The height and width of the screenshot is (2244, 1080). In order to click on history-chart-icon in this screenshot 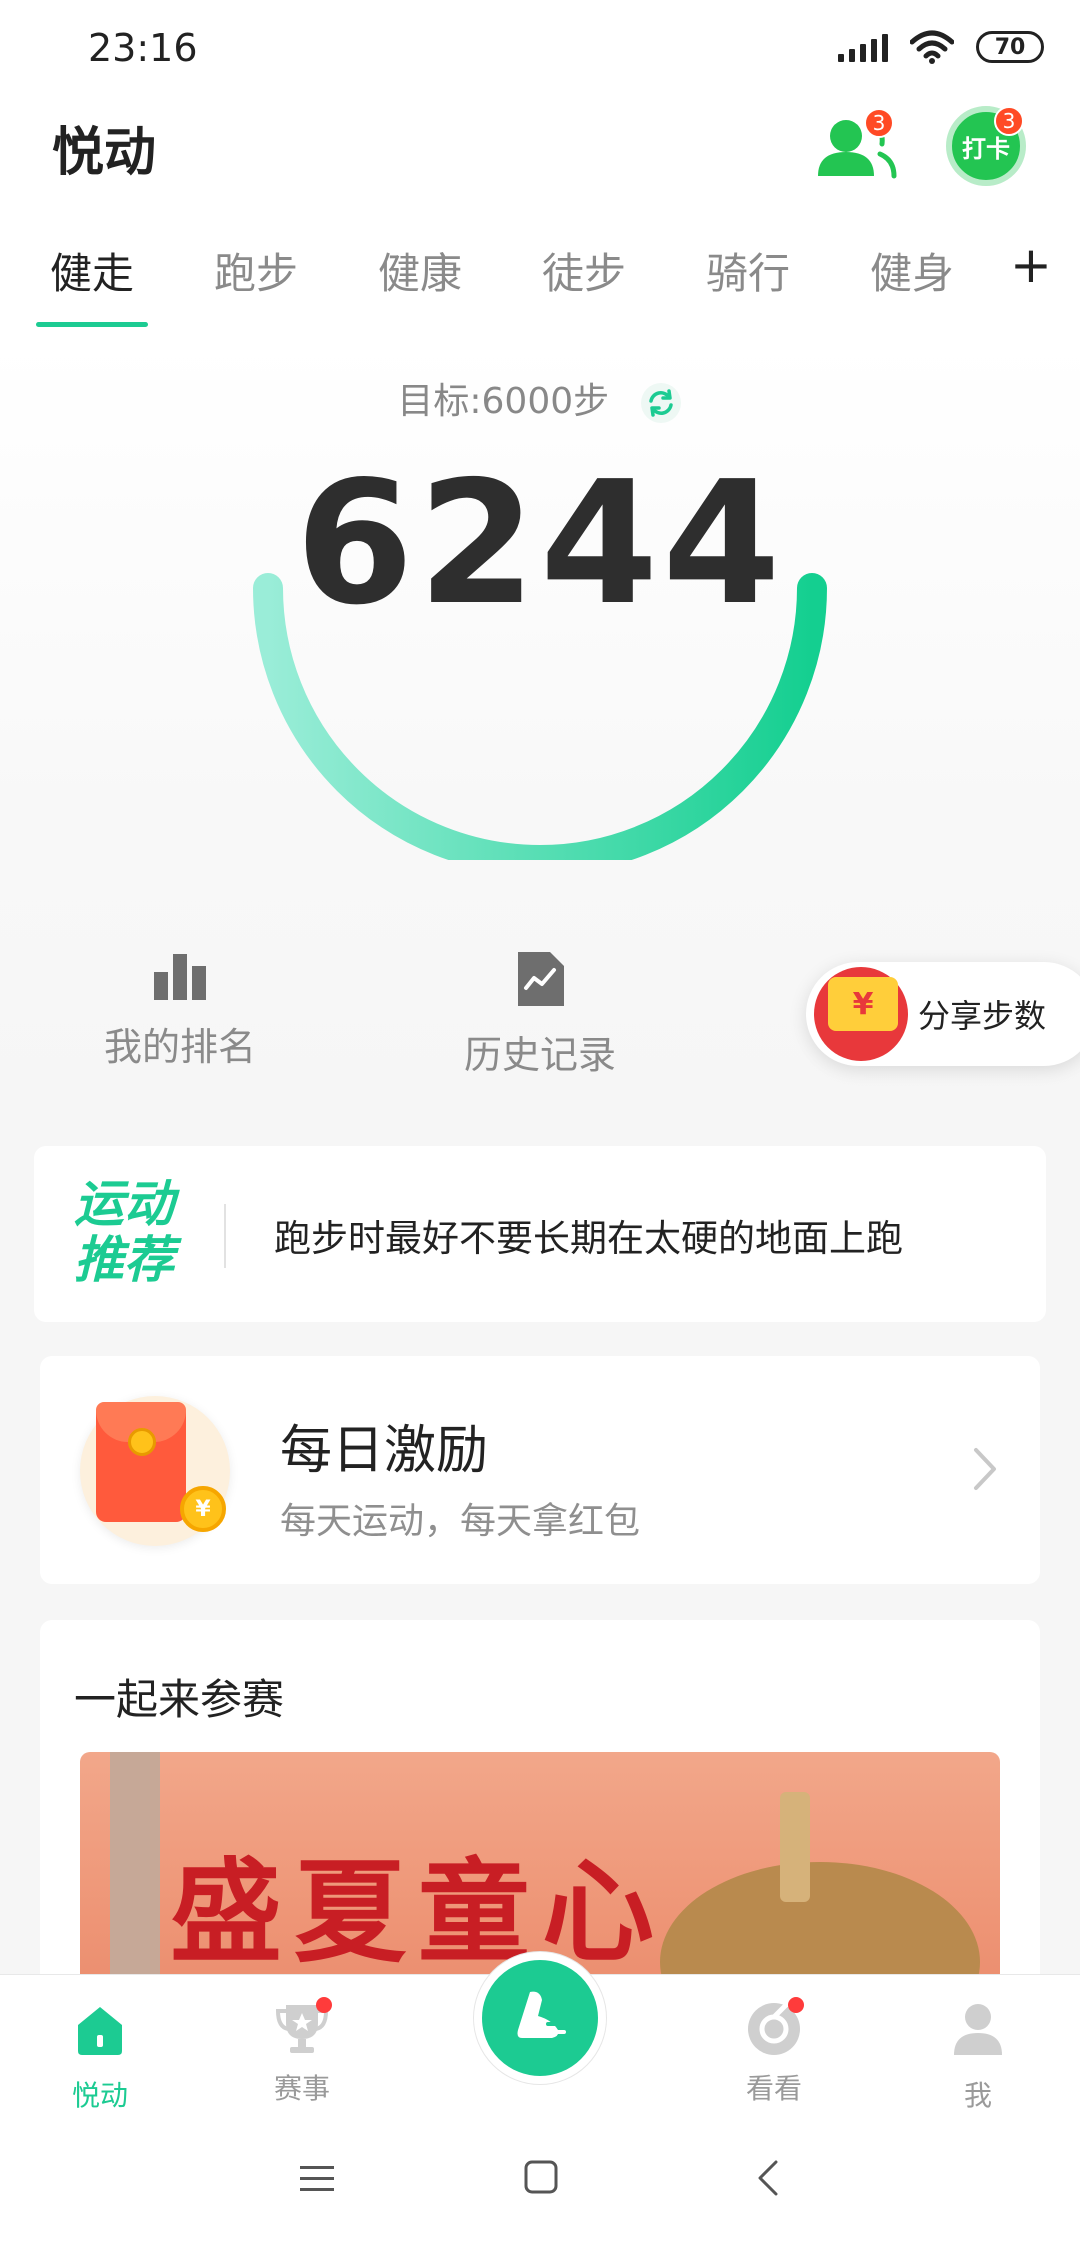, I will do `click(541, 979)`.